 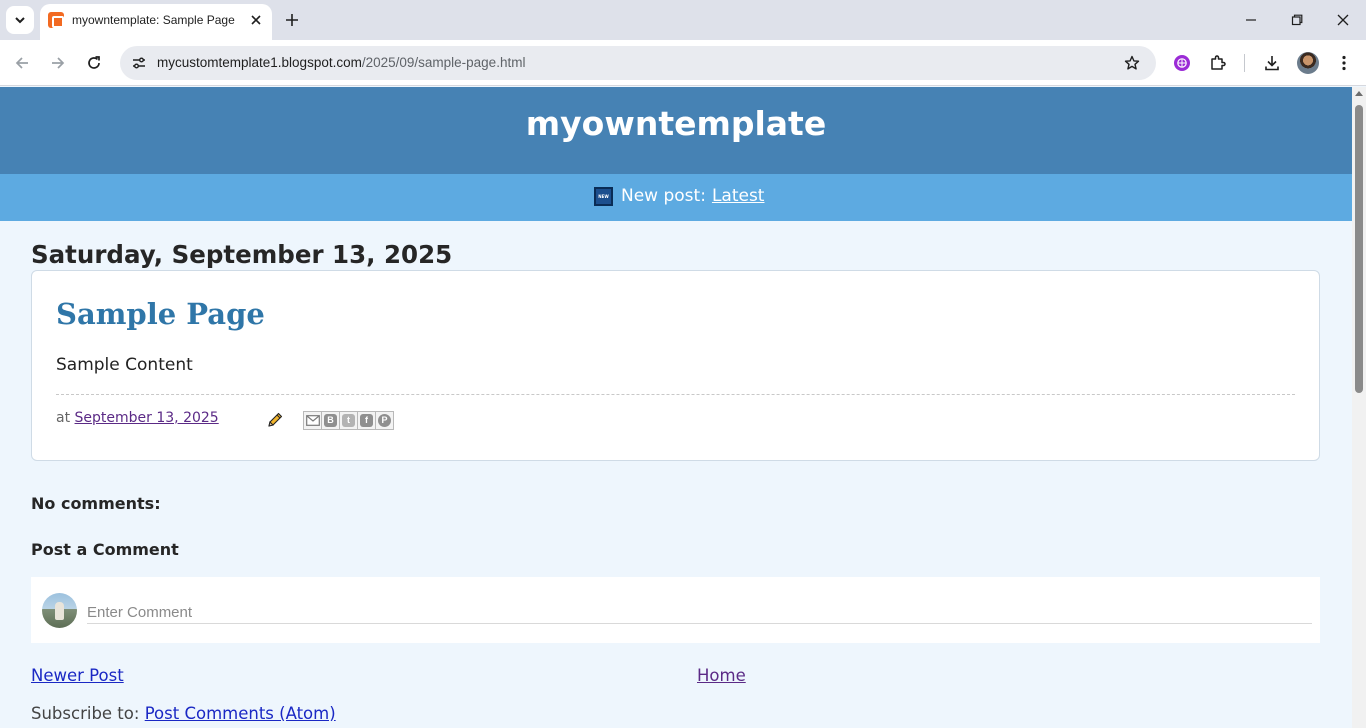 I want to click on restore-icon, so click(x=1297, y=20).